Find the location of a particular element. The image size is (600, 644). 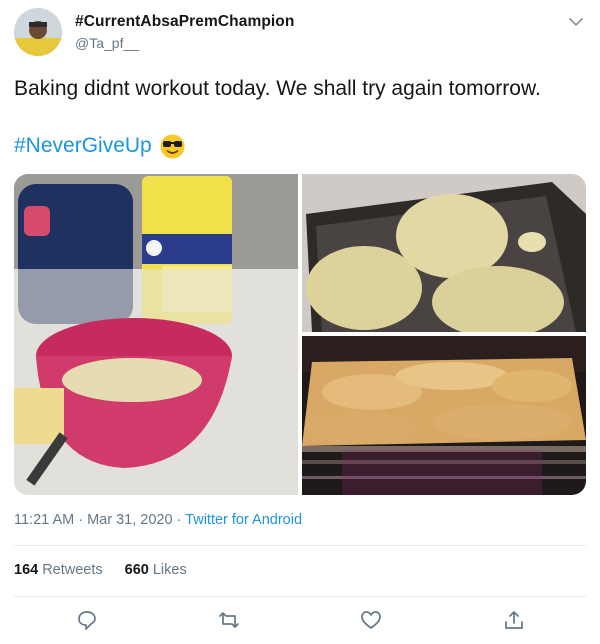

reply-icon is located at coordinates (87, 620).